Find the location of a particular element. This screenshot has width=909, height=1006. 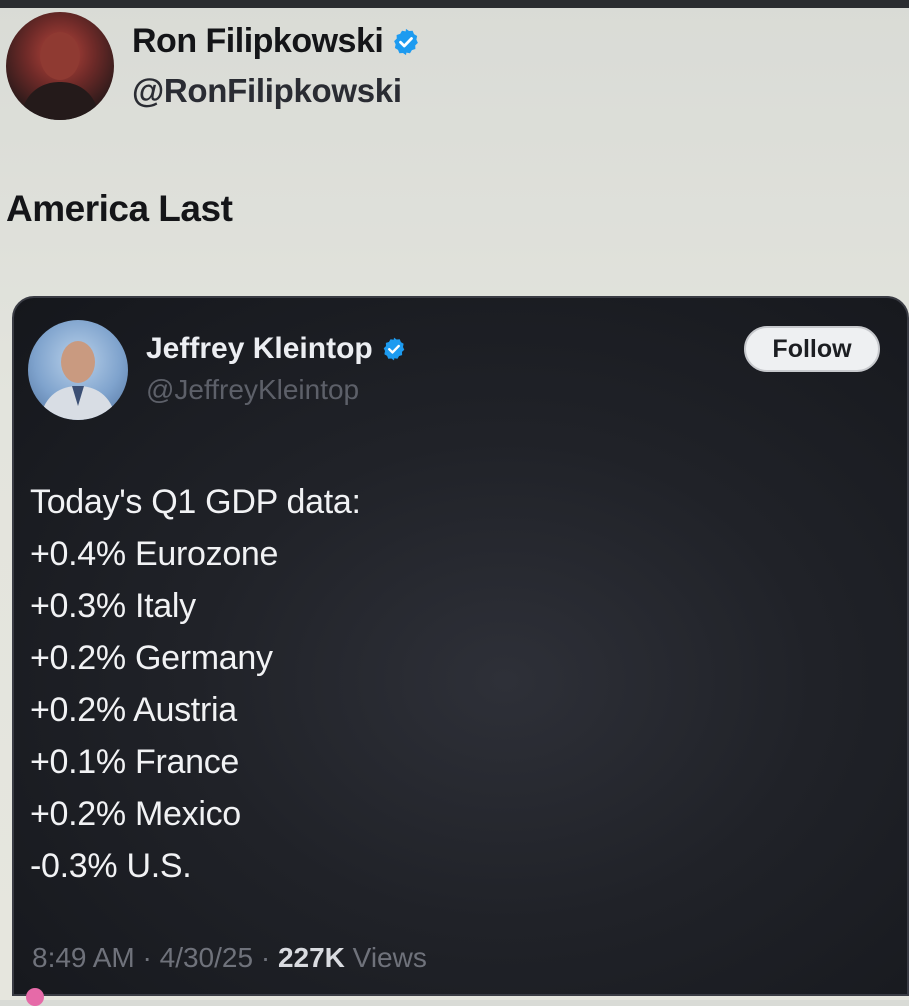

views-count: 227K is located at coordinates (311, 957).